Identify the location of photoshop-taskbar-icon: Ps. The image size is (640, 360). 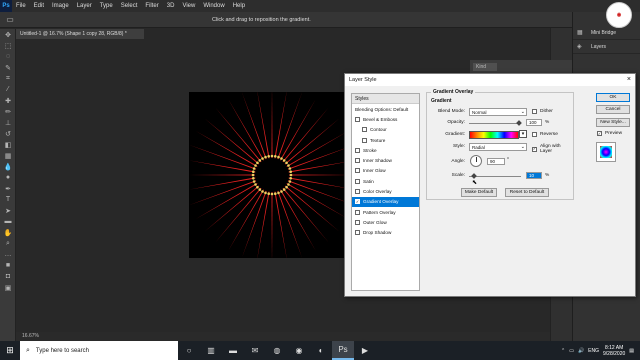
(343, 350).